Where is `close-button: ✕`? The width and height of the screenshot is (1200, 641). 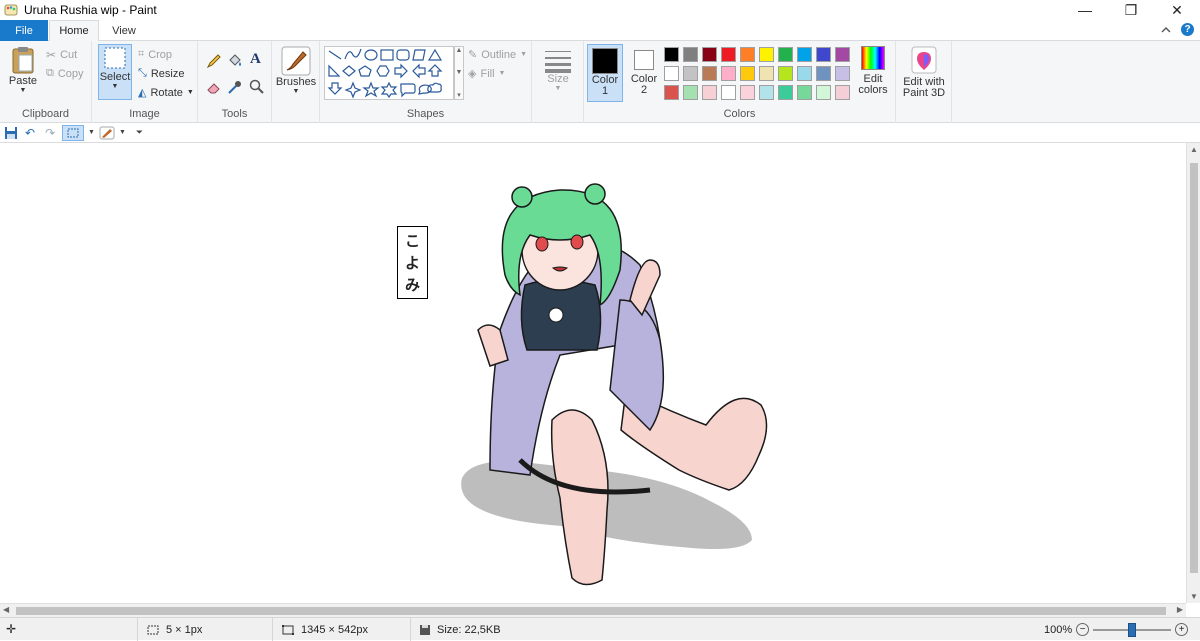
close-button: ✕ is located at coordinates (1177, 10).